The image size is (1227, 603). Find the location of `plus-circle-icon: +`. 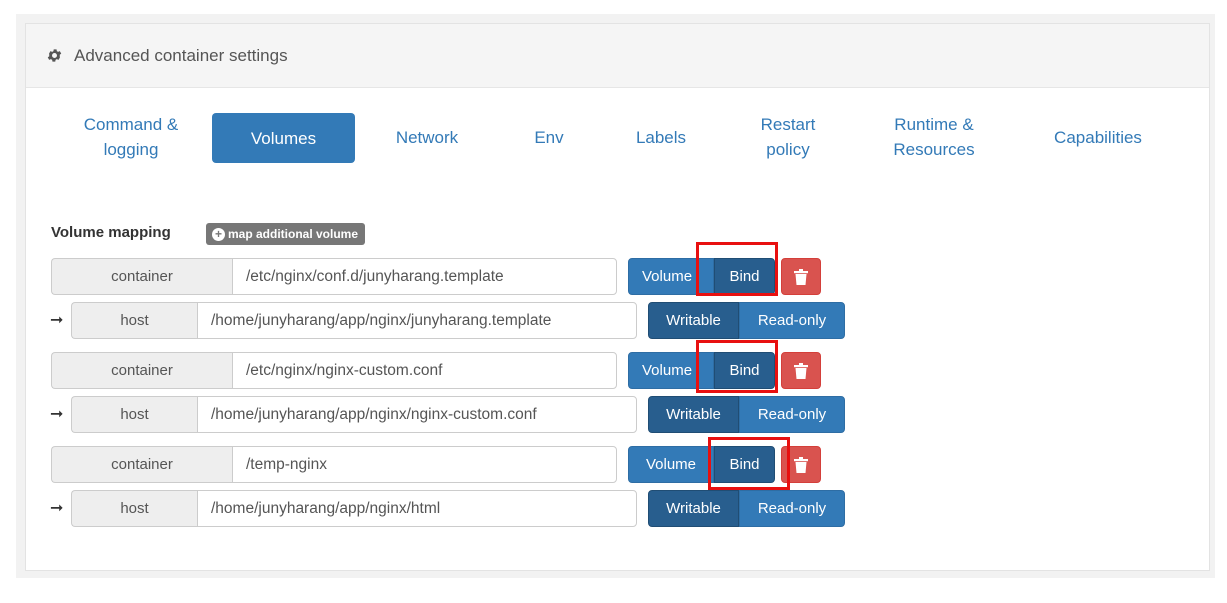

plus-circle-icon: + is located at coordinates (218, 234).